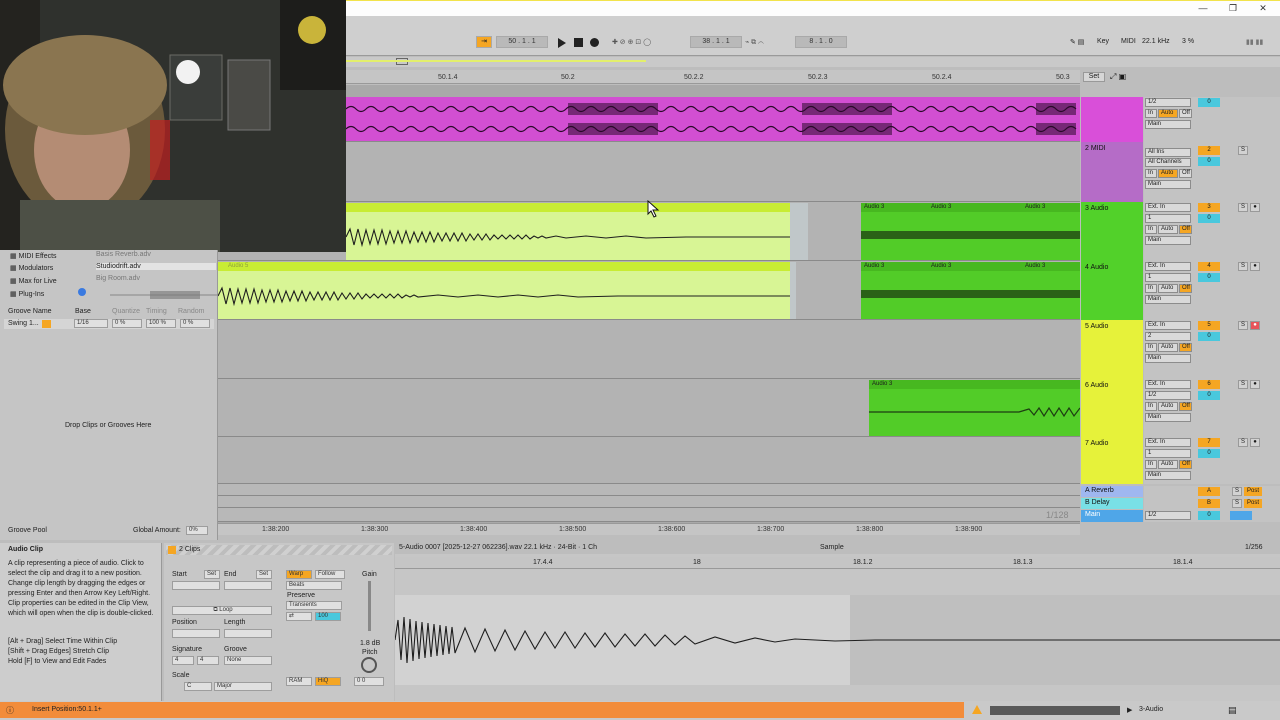 The height and width of the screenshot is (720, 1280). What do you see at coordinates (1209, 384) in the screenshot?
I see `track-activator: 6` at bounding box center [1209, 384].